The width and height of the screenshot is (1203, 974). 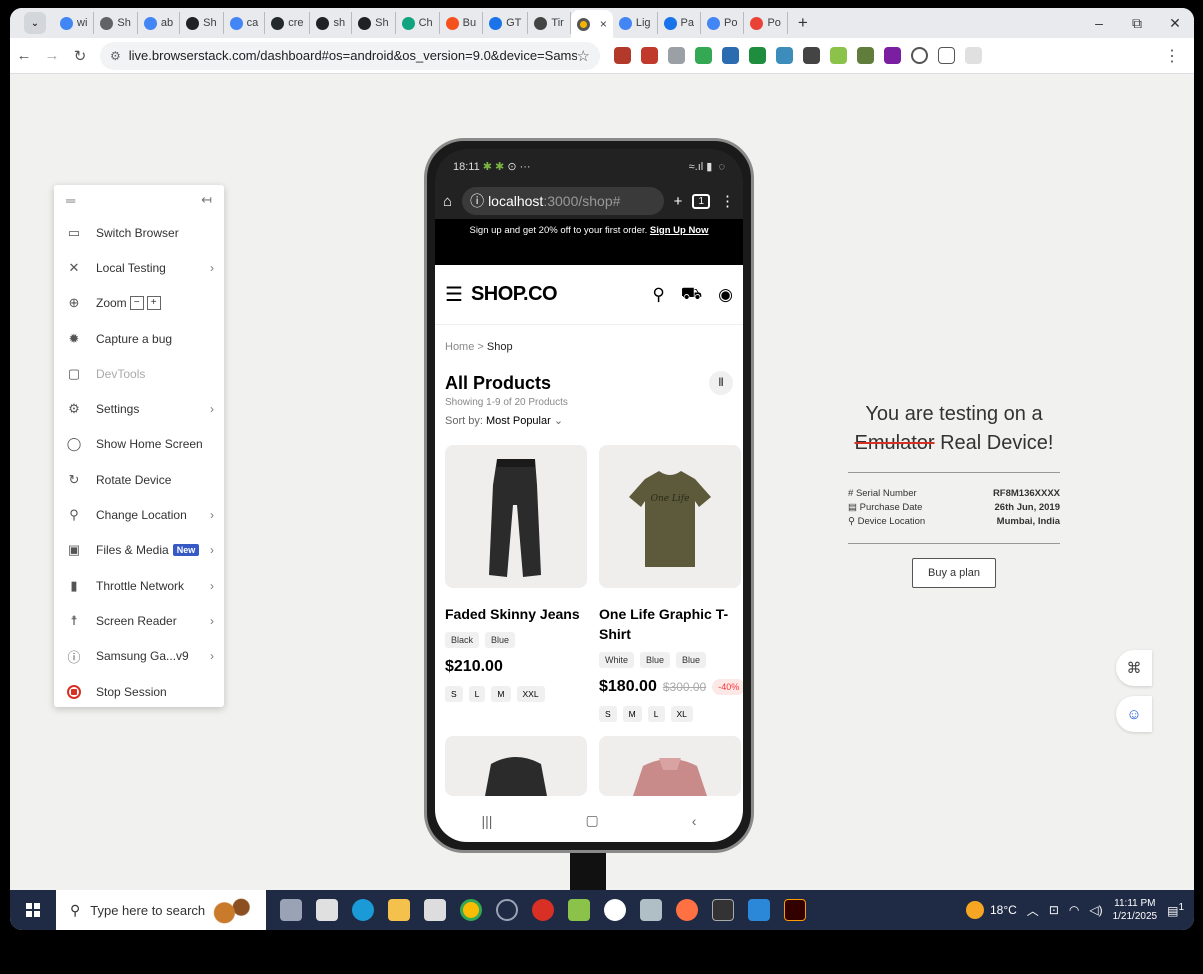 I want to click on panel-item-capture-a-bug: ✹ Capture a bug, so click(x=139, y=338).